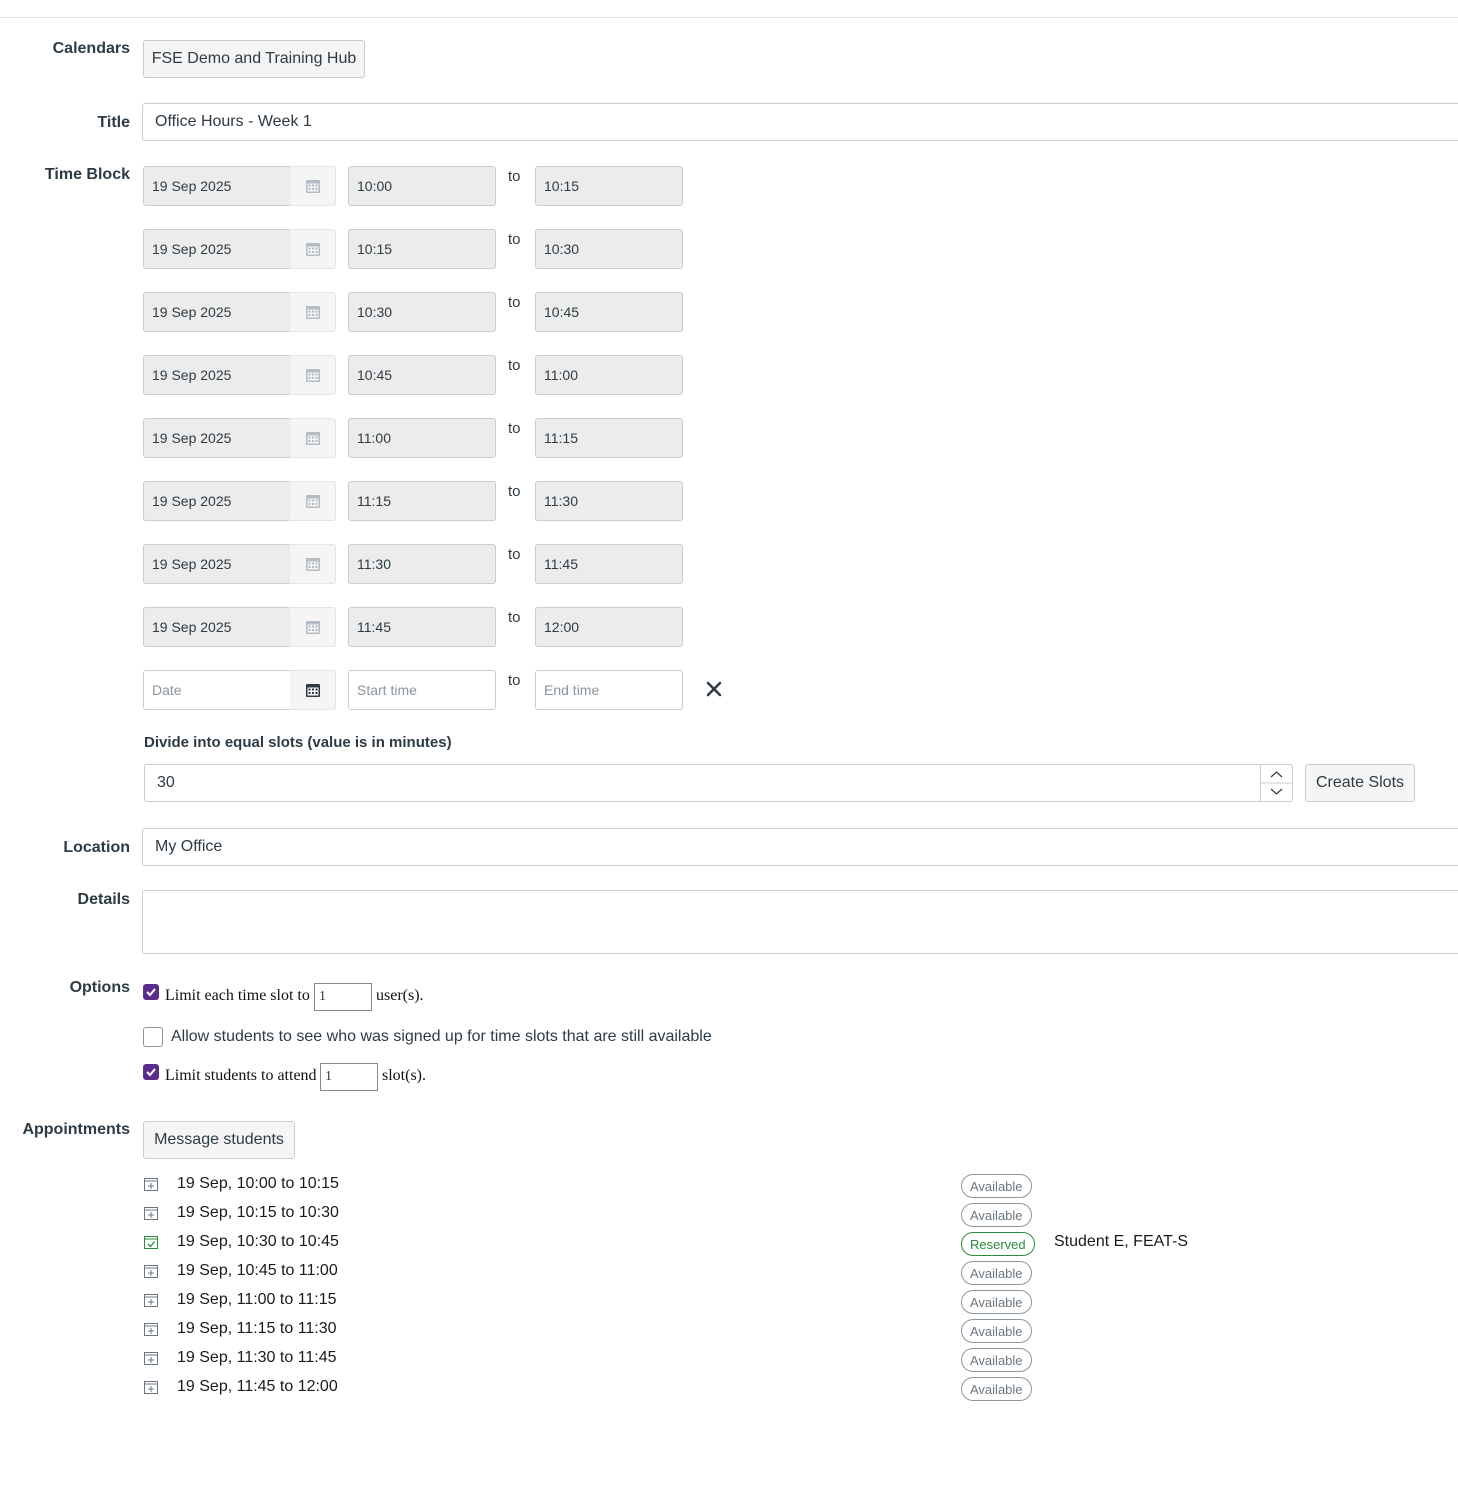  What do you see at coordinates (257, 1387) in the screenshot?
I see `appointment-time: 19 Sep, 11:45 to 12:00` at bounding box center [257, 1387].